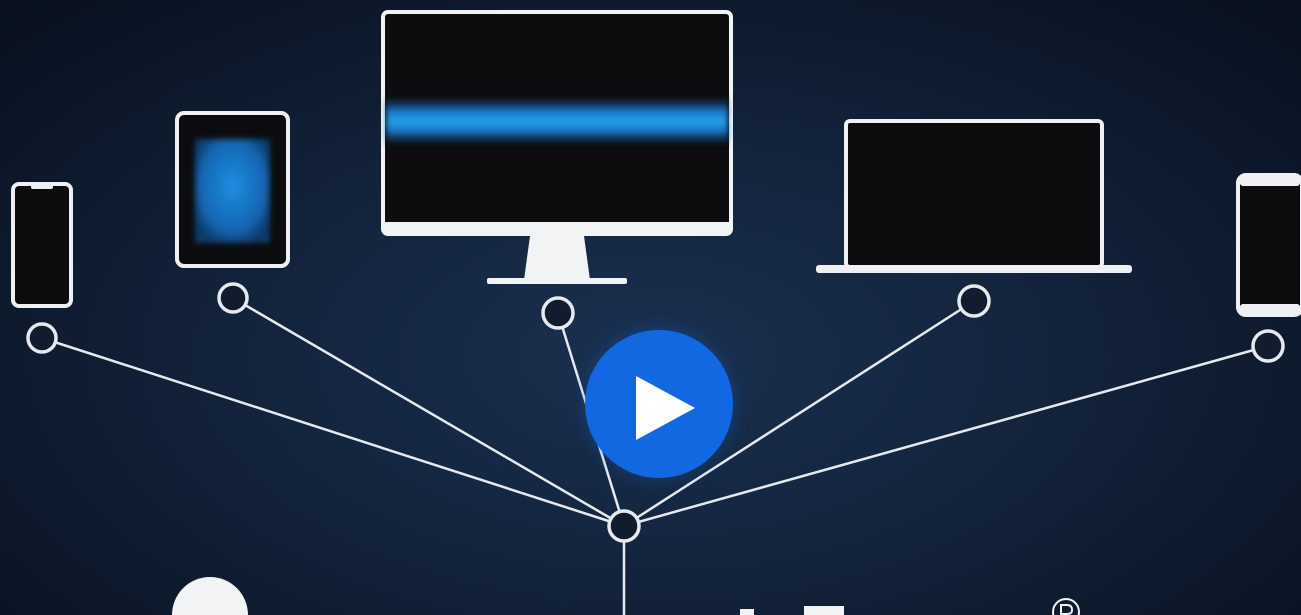 The height and width of the screenshot is (615, 1301). Describe the element at coordinates (974, 196) in the screenshot. I see `laptop-icon` at that location.